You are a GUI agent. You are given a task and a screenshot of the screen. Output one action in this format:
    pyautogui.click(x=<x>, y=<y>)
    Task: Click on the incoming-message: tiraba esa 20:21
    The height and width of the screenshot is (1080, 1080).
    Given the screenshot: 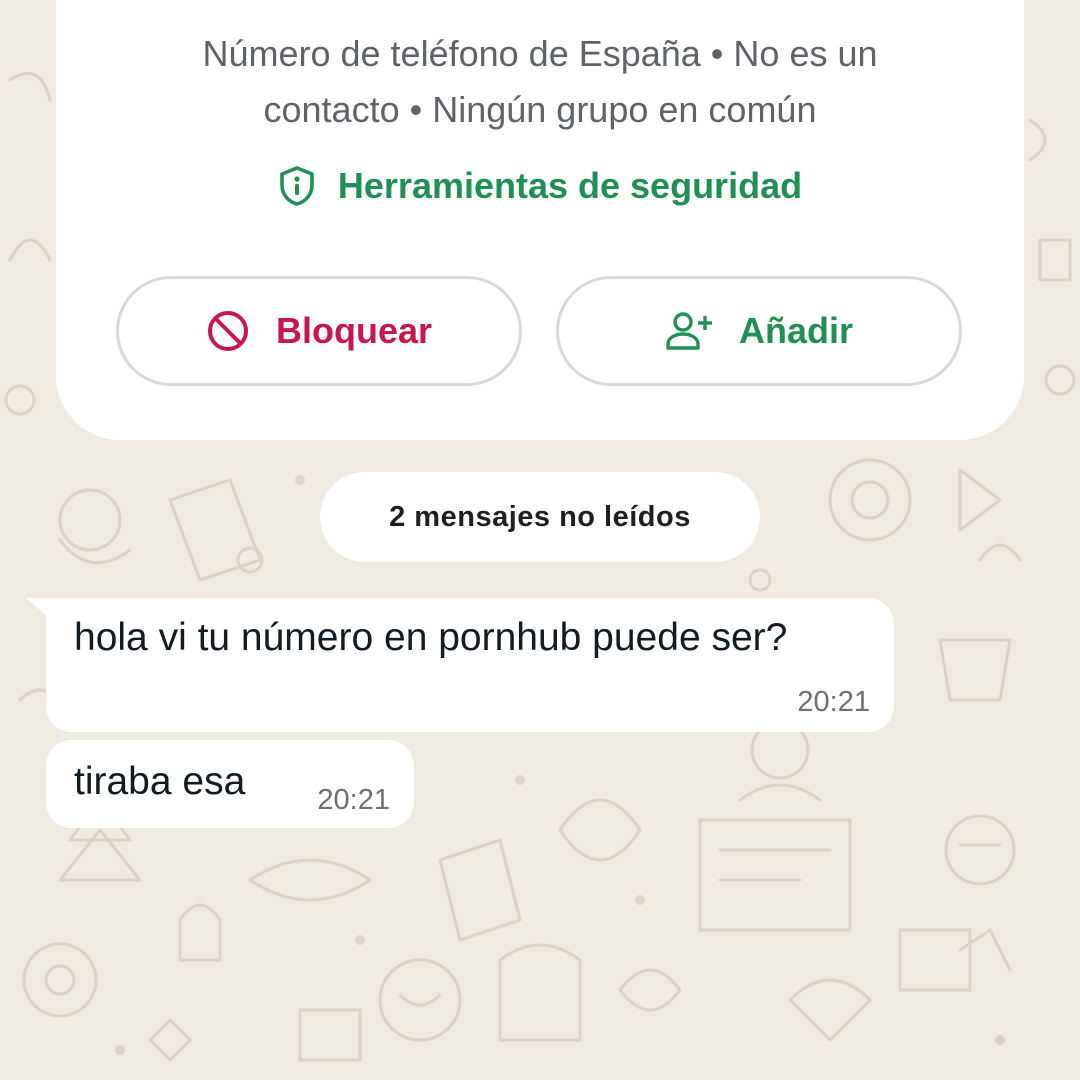 What is the action you would take?
    pyautogui.click(x=230, y=784)
    